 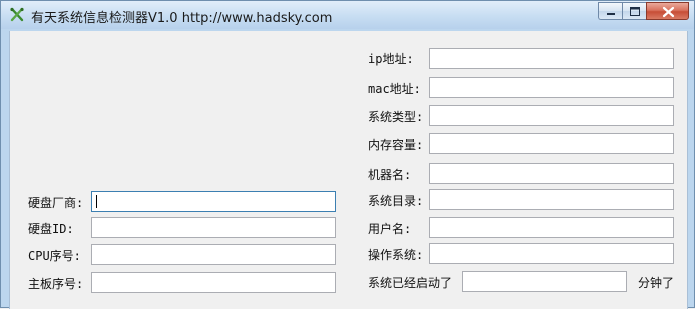 What do you see at coordinates (56, 203) in the screenshot?
I see `disk-vendor-label: 硬盘厂商:` at bounding box center [56, 203].